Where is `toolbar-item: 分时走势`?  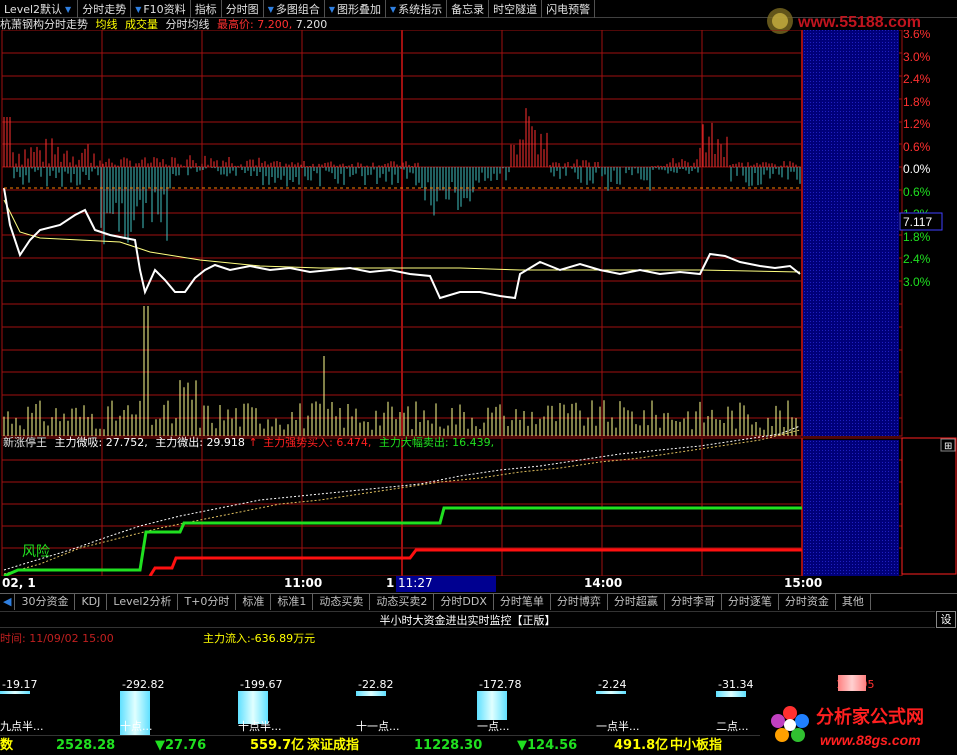
toolbar-item: 分时走势 is located at coordinates (105, 9).